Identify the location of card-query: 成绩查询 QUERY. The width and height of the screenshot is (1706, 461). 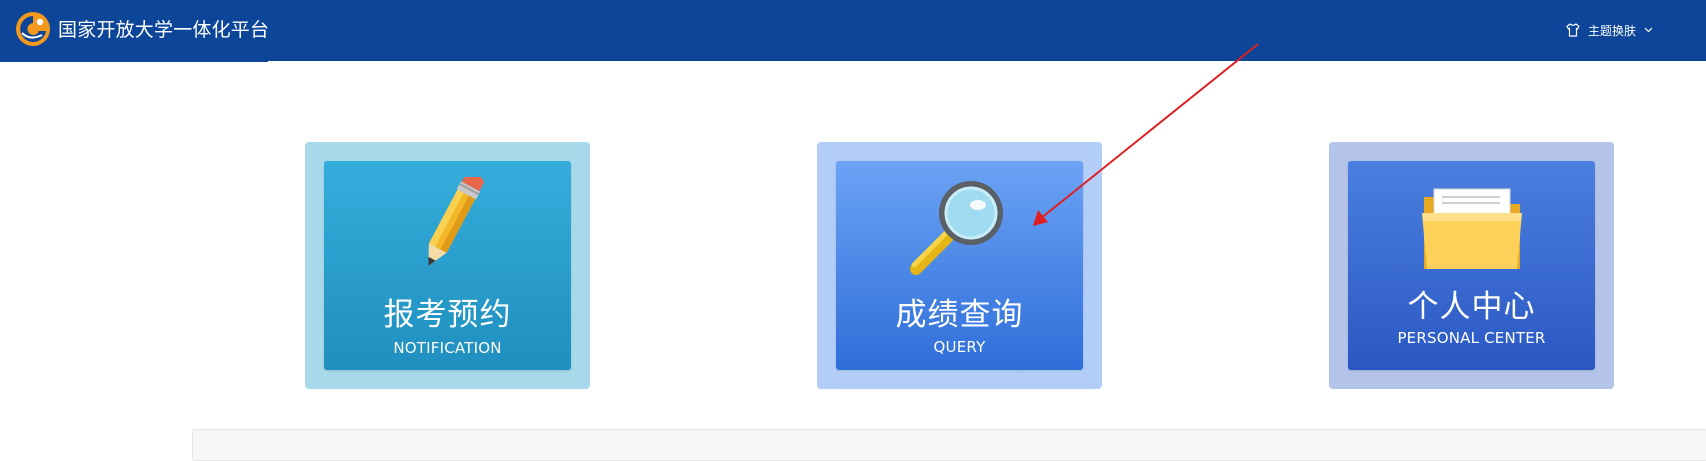
(959, 265).